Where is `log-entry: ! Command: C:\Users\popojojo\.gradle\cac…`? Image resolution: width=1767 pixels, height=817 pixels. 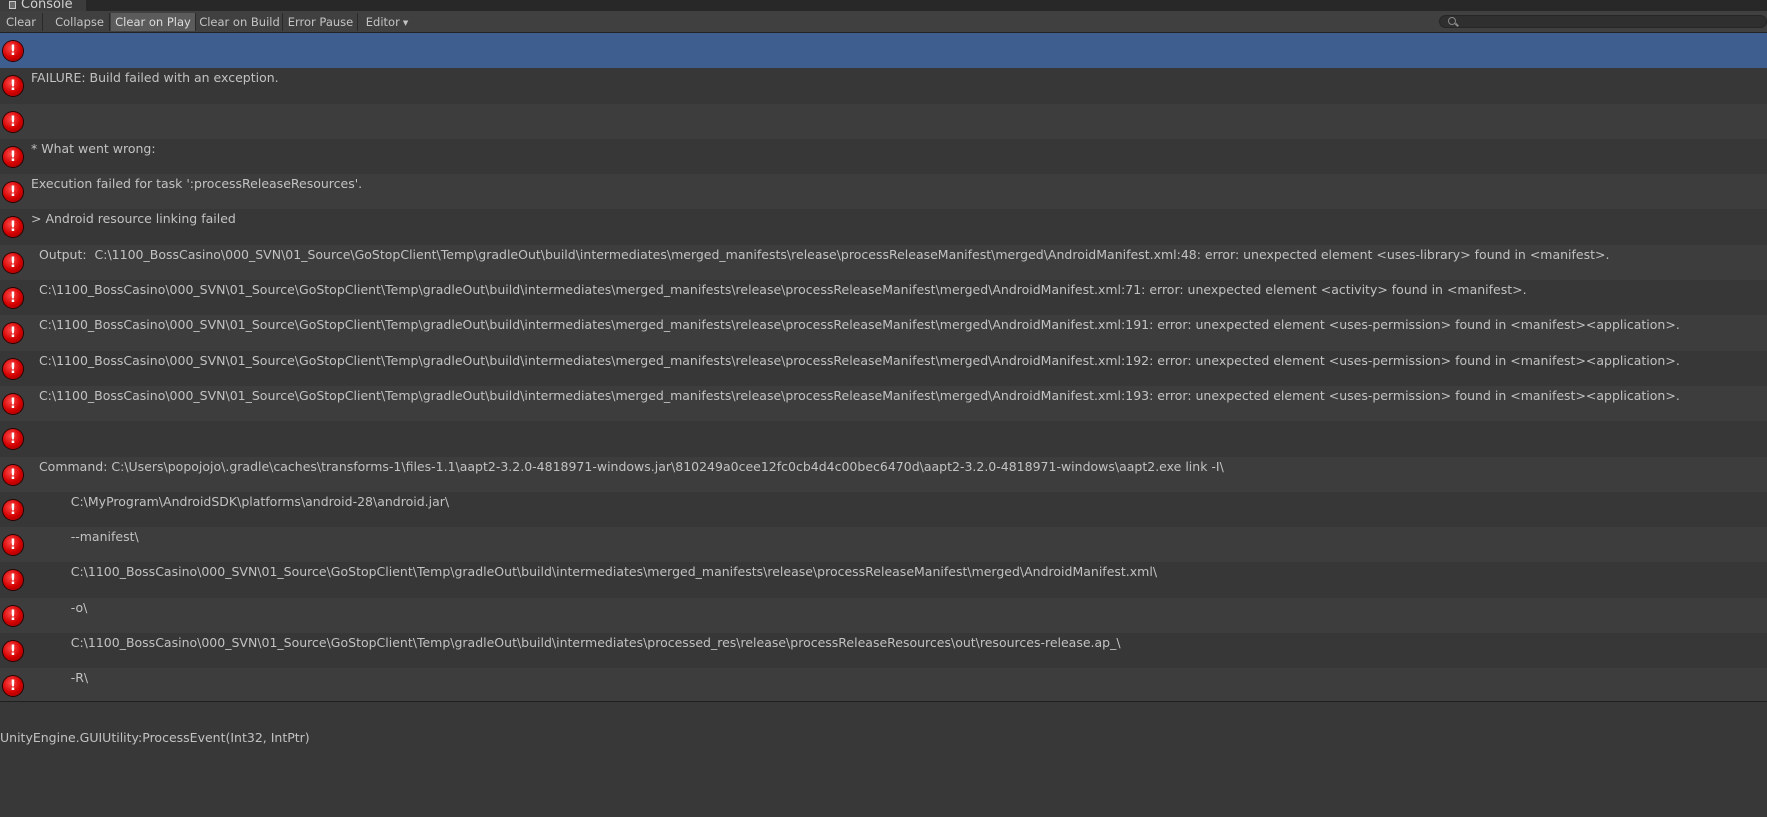
log-entry: ! Command: C:\Users\popojojo\.gradle\cac… is located at coordinates (883, 474).